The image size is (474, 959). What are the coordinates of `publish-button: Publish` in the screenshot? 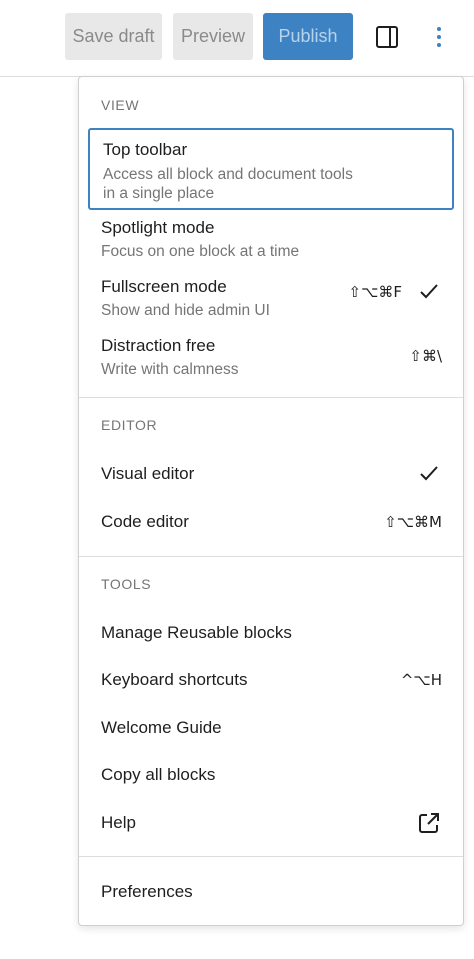 It's located at (308, 36).